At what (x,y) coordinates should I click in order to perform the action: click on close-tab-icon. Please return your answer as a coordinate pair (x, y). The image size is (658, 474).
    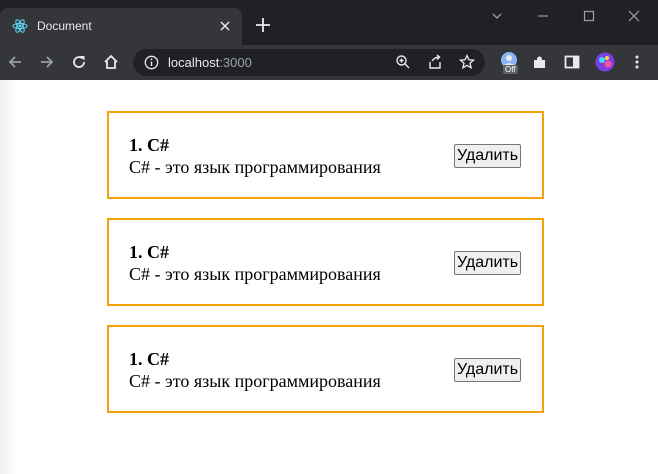
    Looking at the image, I should click on (225, 26).